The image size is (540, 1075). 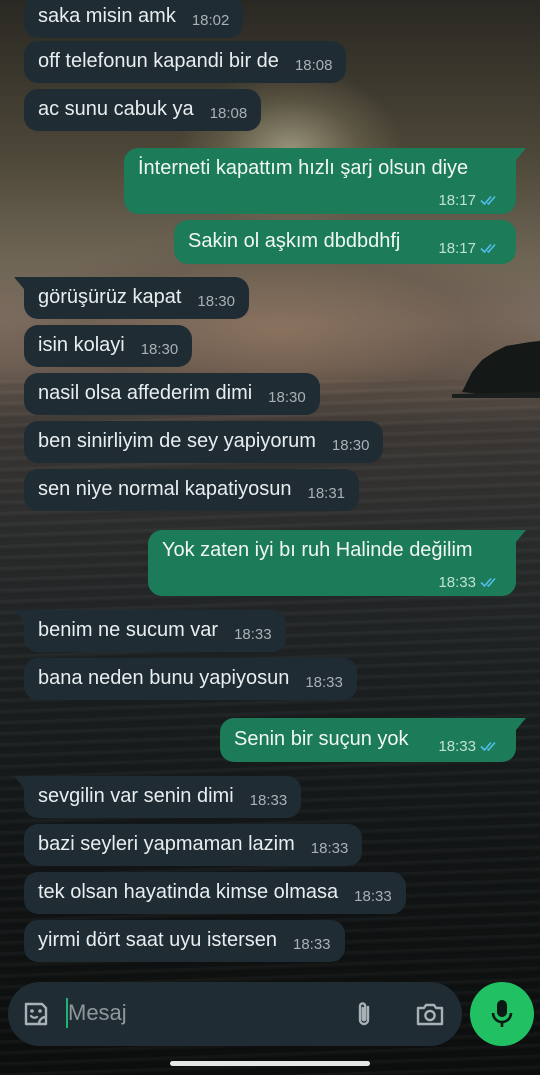 What do you see at coordinates (36, 1014) in the screenshot?
I see `sticker-smiley-icon` at bounding box center [36, 1014].